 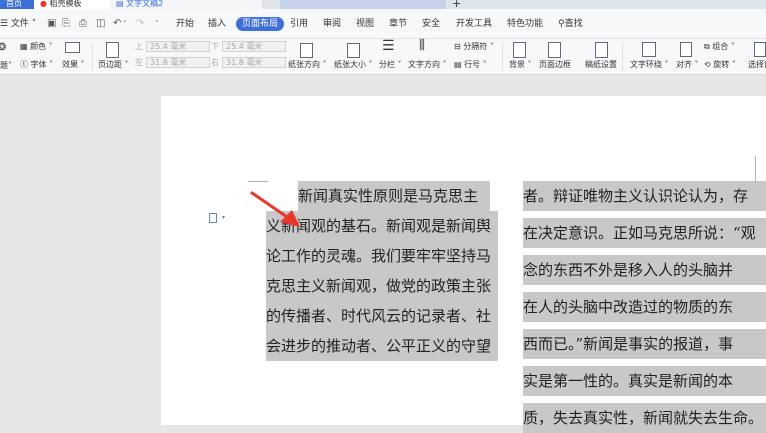 I want to click on text-line: 的传播者、时代风云的记录者、社, so click(x=382, y=316).